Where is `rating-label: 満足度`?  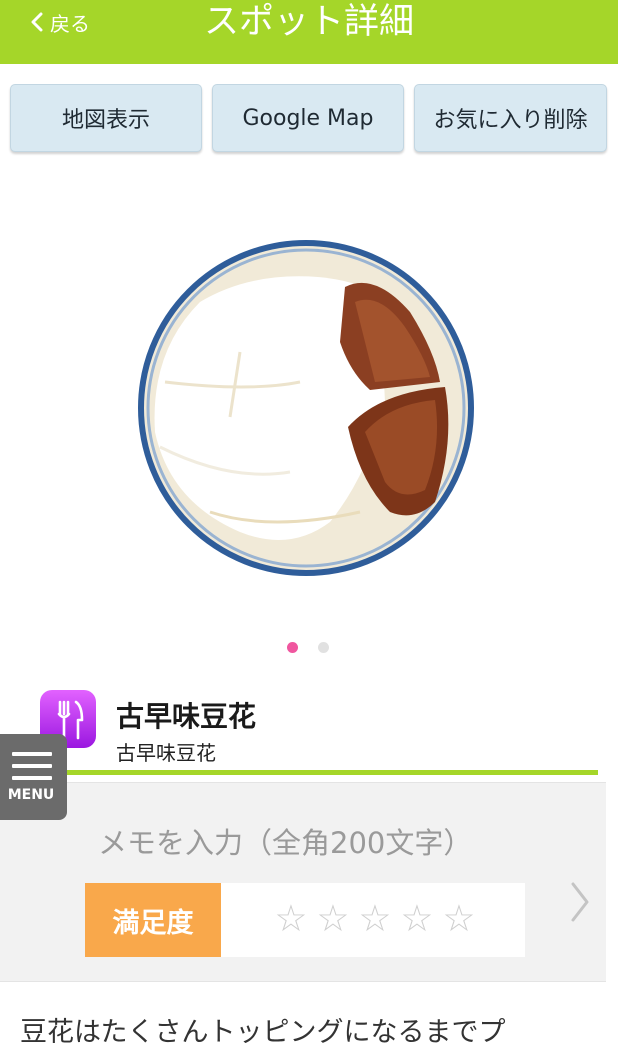
rating-label: 満足度 is located at coordinates (153, 920).